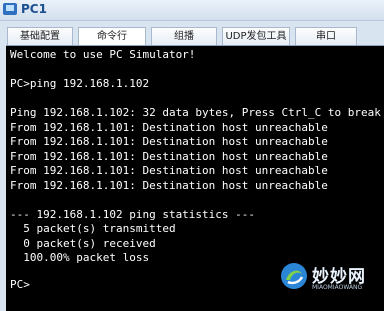 This screenshot has height=311, width=384. I want to click on terminal-line: 100.00% packet loss, so click(80, 257).